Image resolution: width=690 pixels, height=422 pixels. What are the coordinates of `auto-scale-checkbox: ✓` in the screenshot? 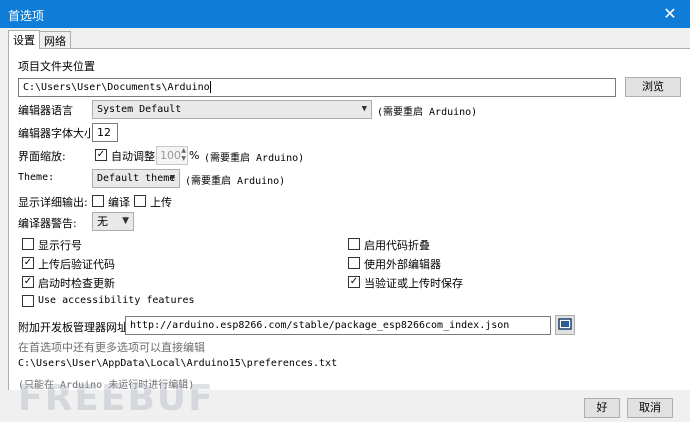 It's located at (101, 155).